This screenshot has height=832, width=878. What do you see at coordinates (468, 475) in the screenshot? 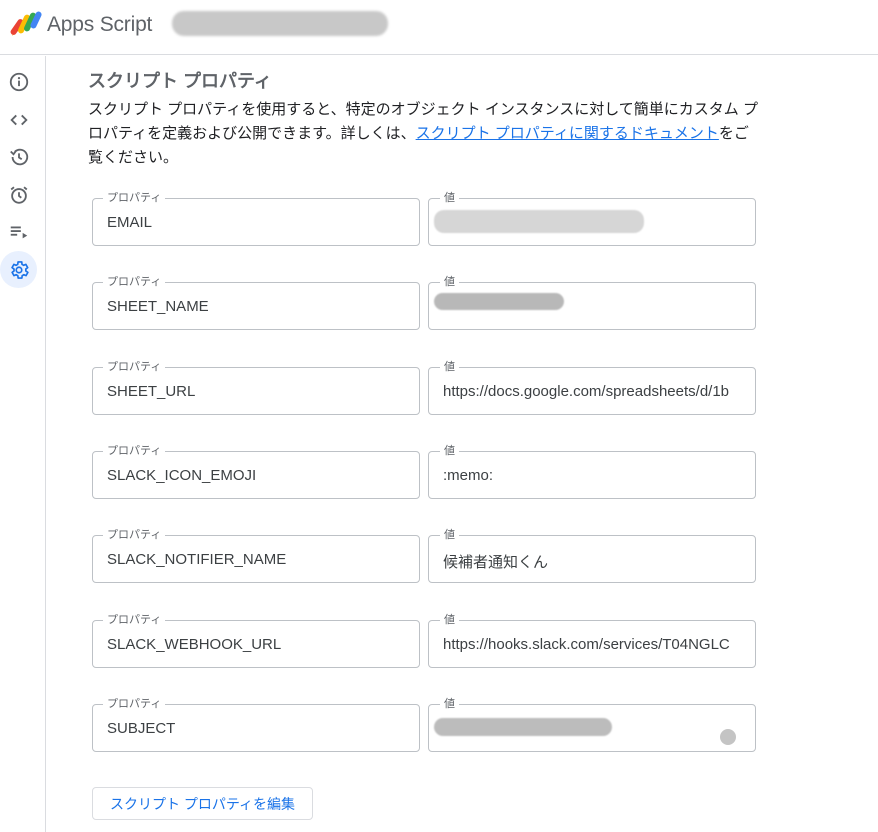
I see `property-value: :memo:` at bounding box center [468, 475].